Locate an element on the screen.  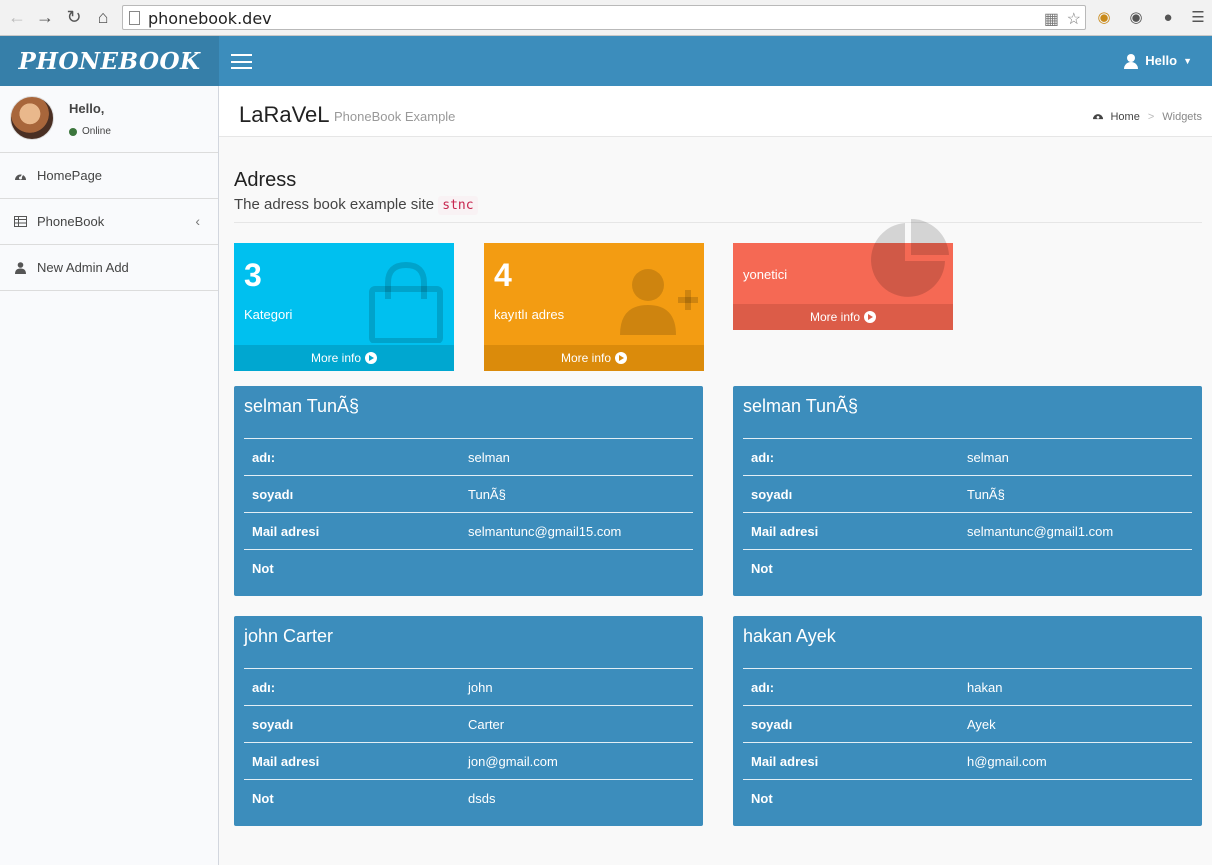
table-icon is located at coordinates (20, 221).